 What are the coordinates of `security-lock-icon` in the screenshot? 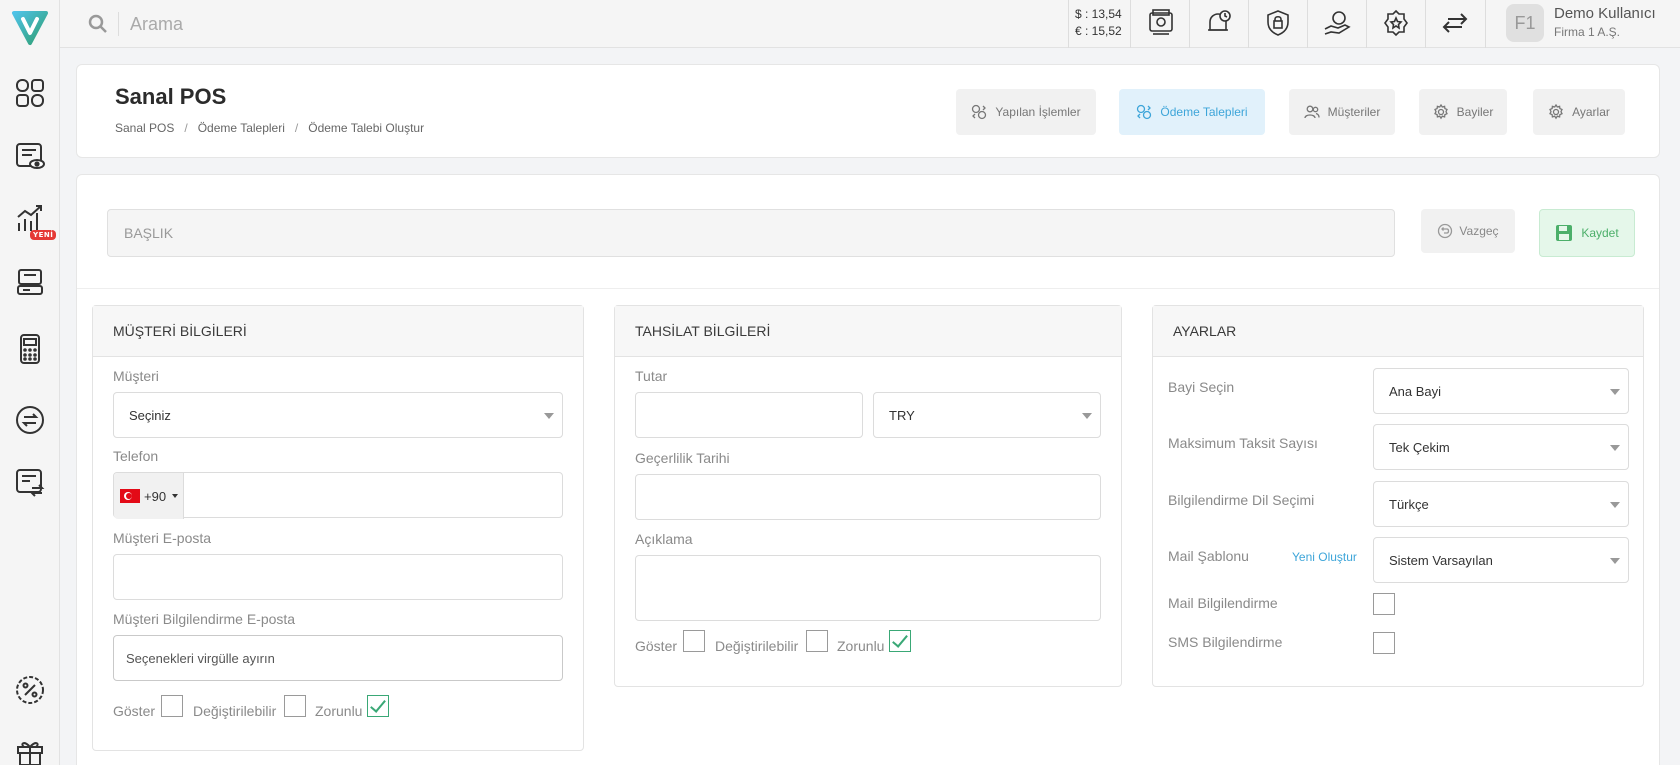 It's located at (1278, 23).